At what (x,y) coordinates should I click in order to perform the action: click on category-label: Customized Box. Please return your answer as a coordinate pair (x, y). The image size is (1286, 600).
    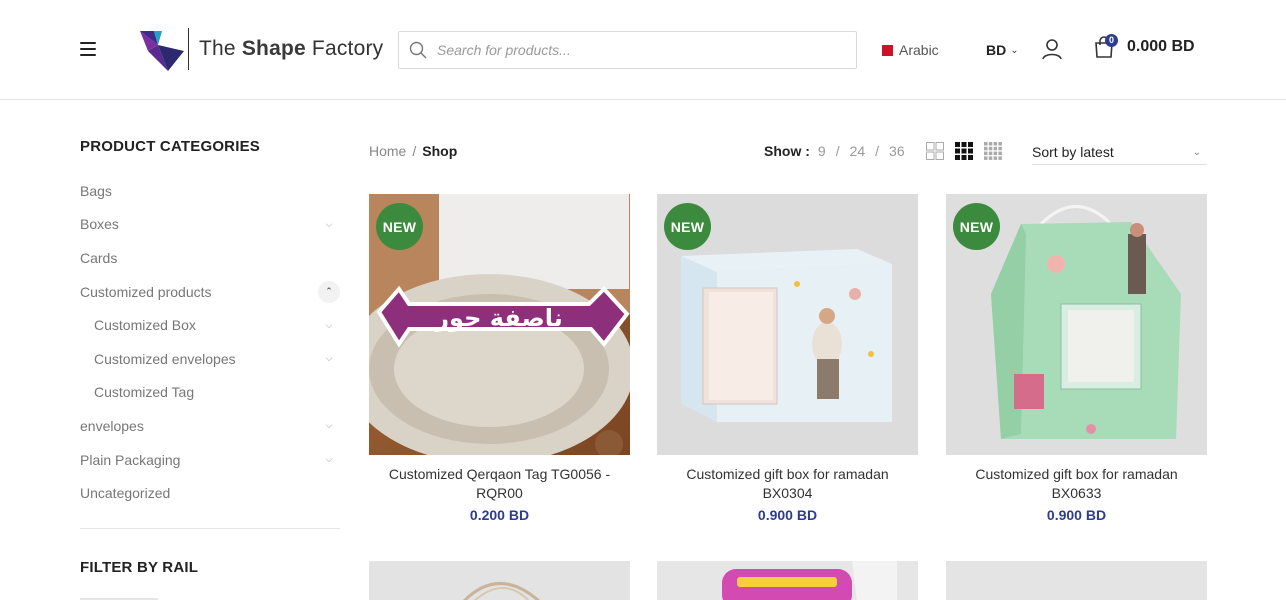
    Looking at the image, I should click on (145, 325).